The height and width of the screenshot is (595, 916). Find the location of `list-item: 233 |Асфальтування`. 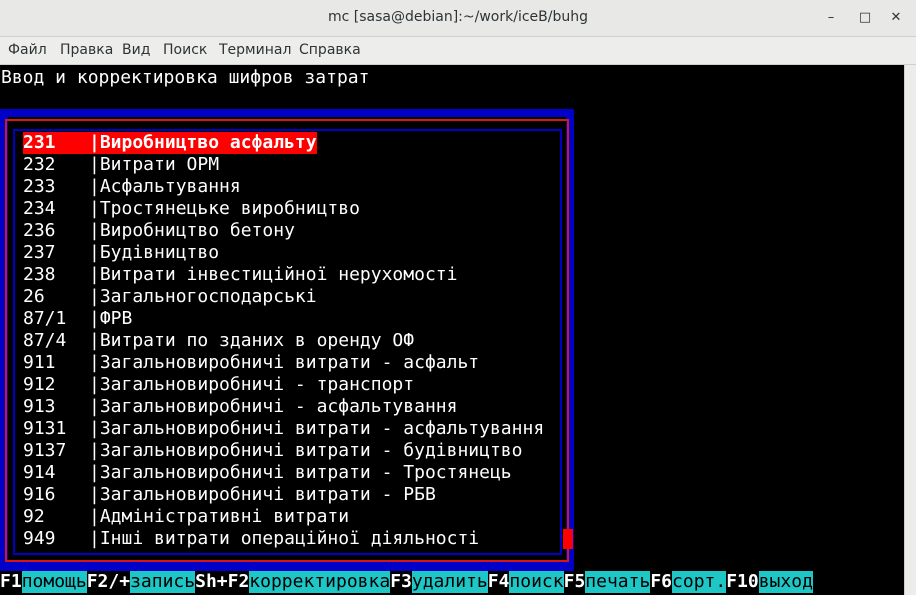

list-item: 233 |Асфальтування is located at coordinates (132, 187).